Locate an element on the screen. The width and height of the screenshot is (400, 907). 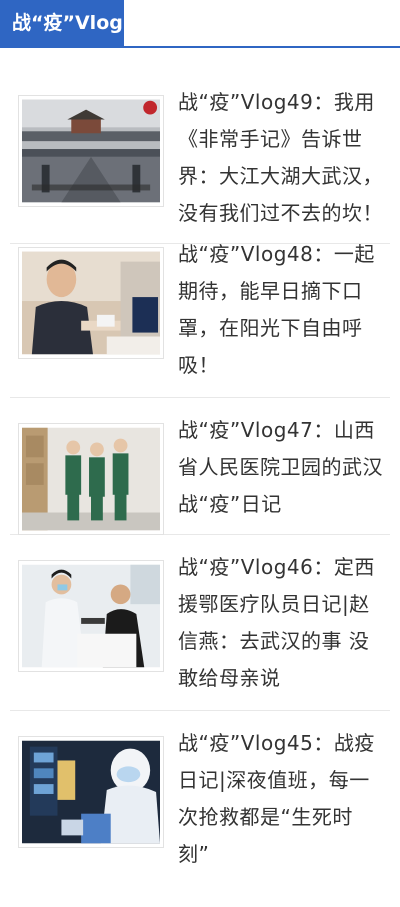
article-title: 战“疫”Vlog48：一起期待，能早日摘下口罩，在阳光下自由呼吸！ is located at coordinates (276, 309).